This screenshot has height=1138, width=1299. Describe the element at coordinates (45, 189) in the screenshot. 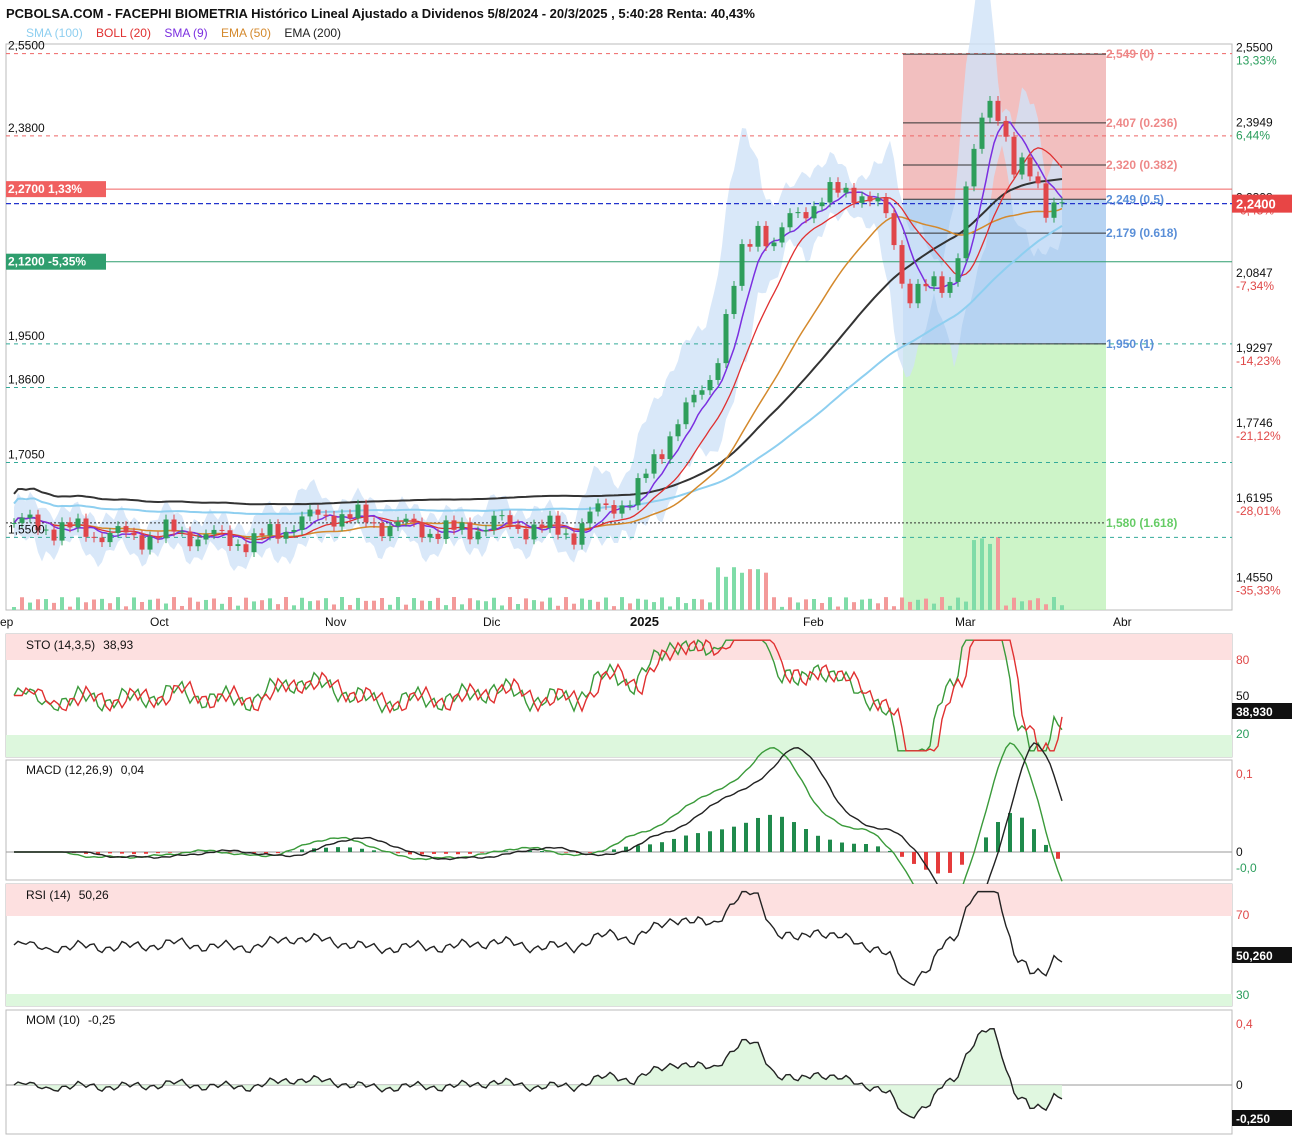

I see `price-badge-red-text: 2,2700 1,33%` at that location.